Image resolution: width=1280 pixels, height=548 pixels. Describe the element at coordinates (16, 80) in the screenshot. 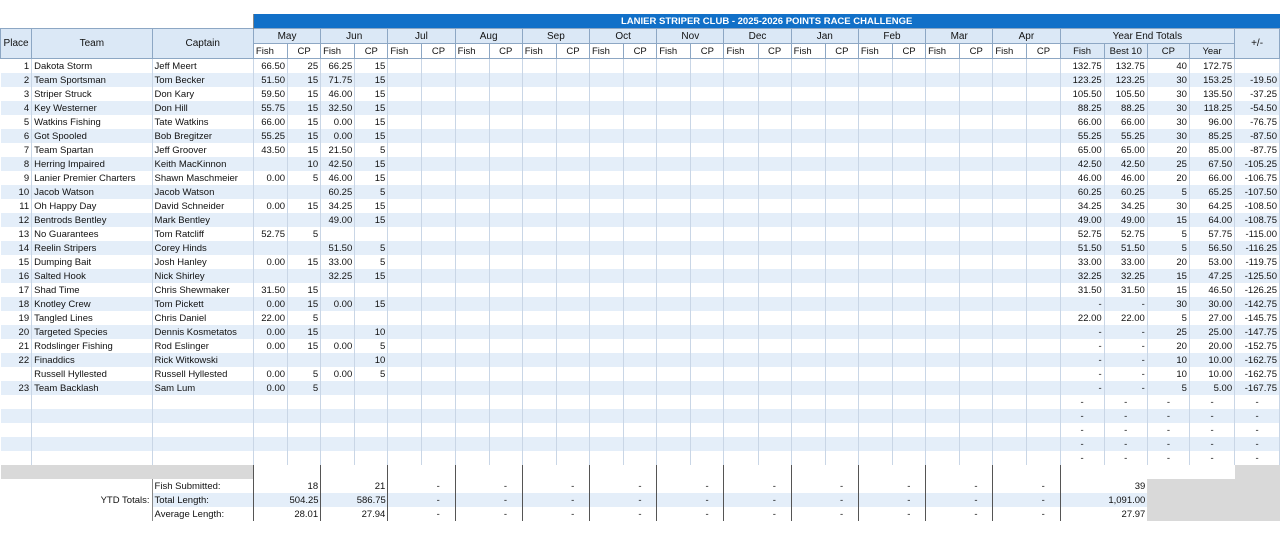

I see `place-cell: 2` at that location.